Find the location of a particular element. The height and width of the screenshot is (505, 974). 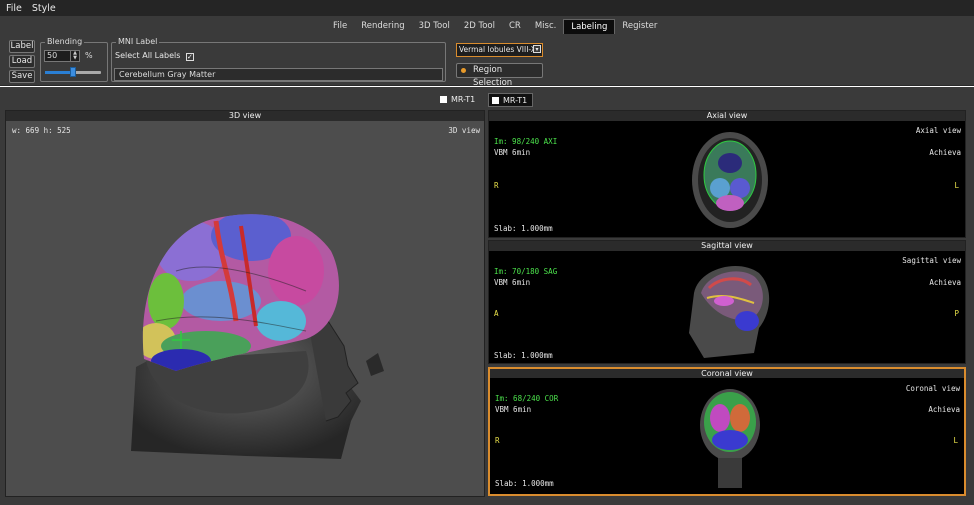

sagittal-view-label: Sagittal view is located at coordinates (931, 260).